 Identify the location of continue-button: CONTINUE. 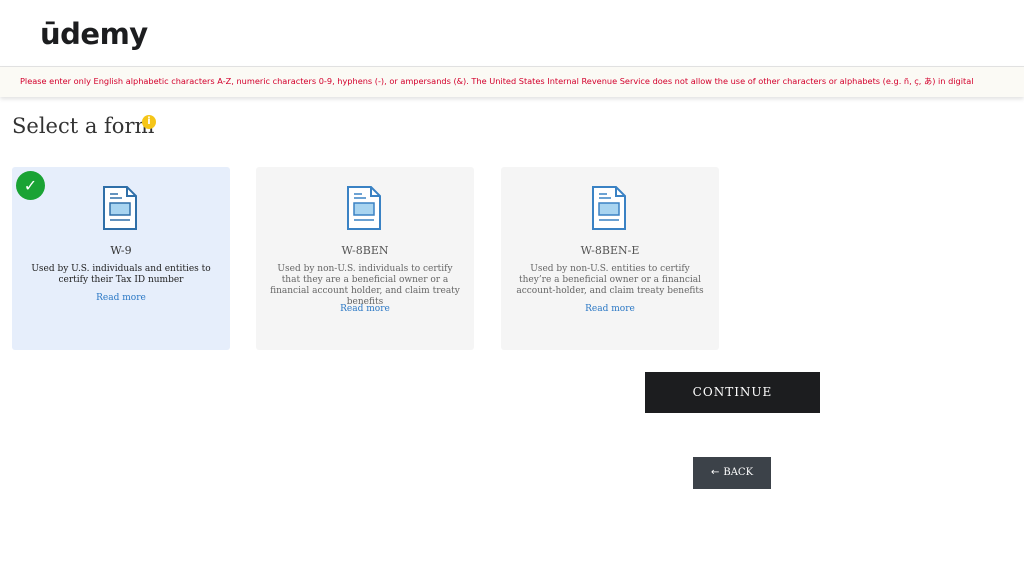
(732, 392).